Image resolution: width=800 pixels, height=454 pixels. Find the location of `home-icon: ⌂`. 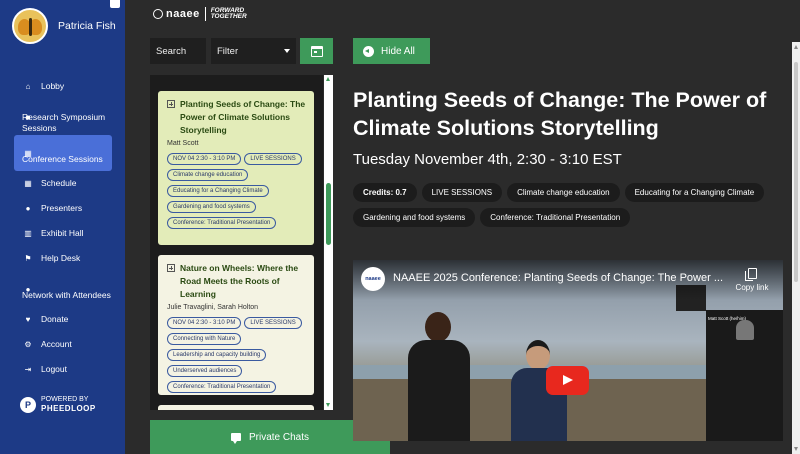

home-icon: ⌂ is located at coordinates (28, 86).